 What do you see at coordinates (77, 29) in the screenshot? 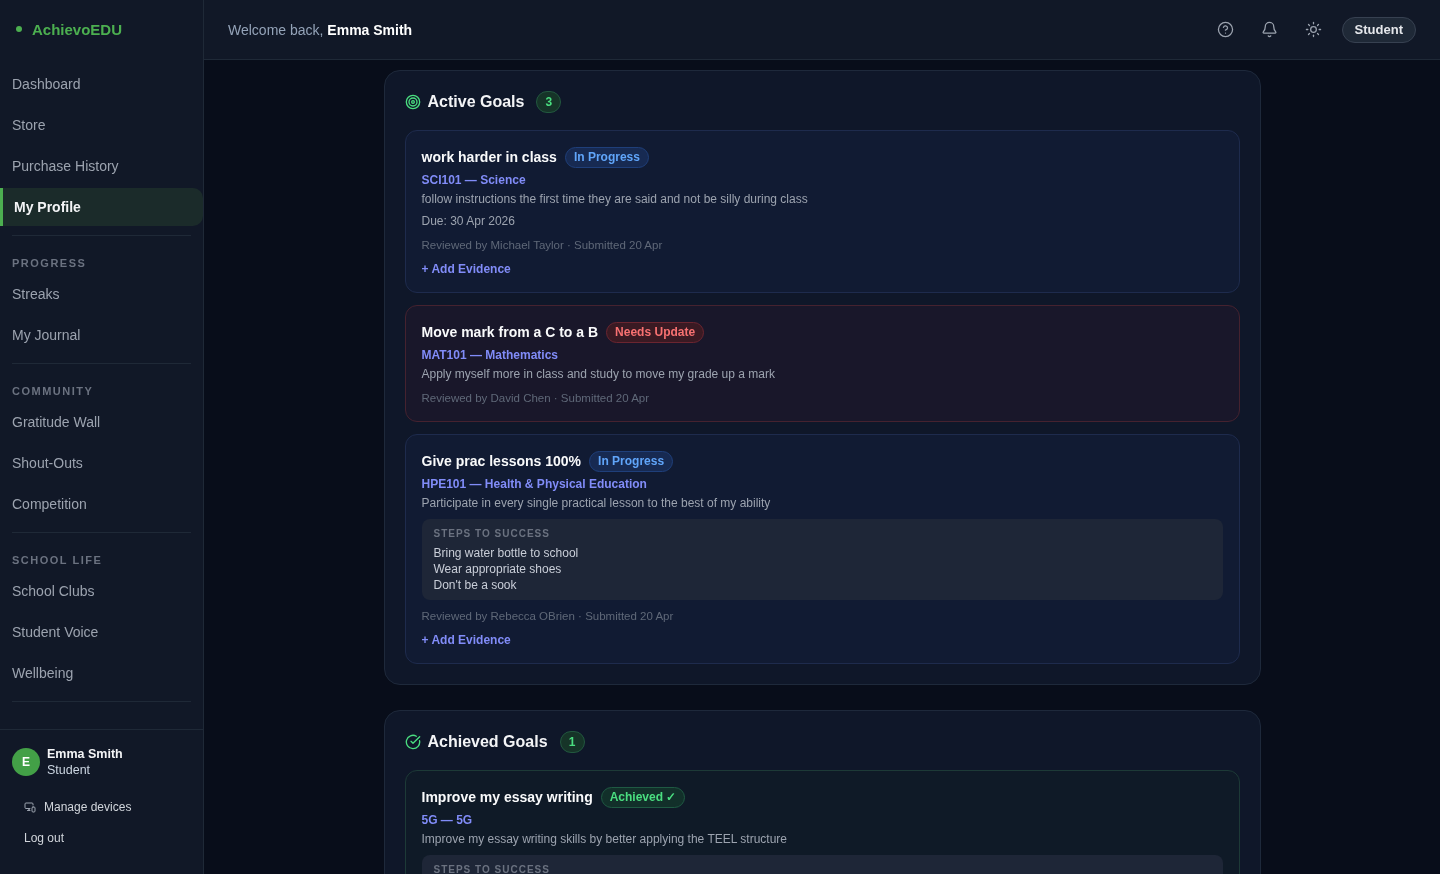
I see `app-logo: AchievoEDU` at bounding box center [77, 29].